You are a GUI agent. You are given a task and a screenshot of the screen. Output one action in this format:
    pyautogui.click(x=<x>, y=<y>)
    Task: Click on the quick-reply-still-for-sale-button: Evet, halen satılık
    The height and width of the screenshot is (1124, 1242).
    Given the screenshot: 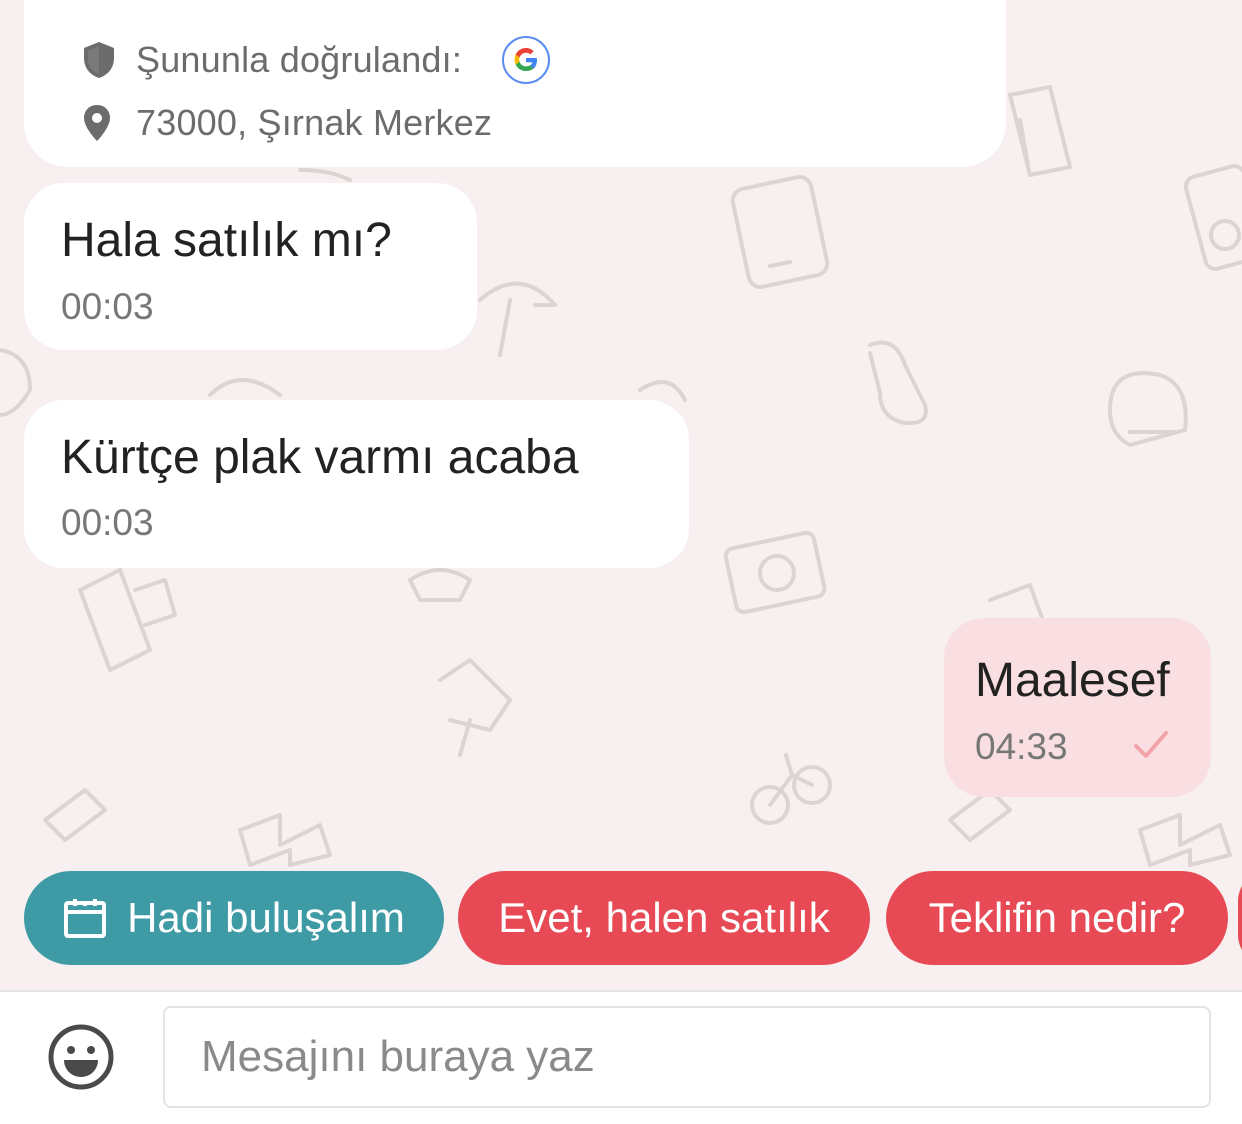 What is the action you would take?
    pyautogui.click(x=664, y=918)
    